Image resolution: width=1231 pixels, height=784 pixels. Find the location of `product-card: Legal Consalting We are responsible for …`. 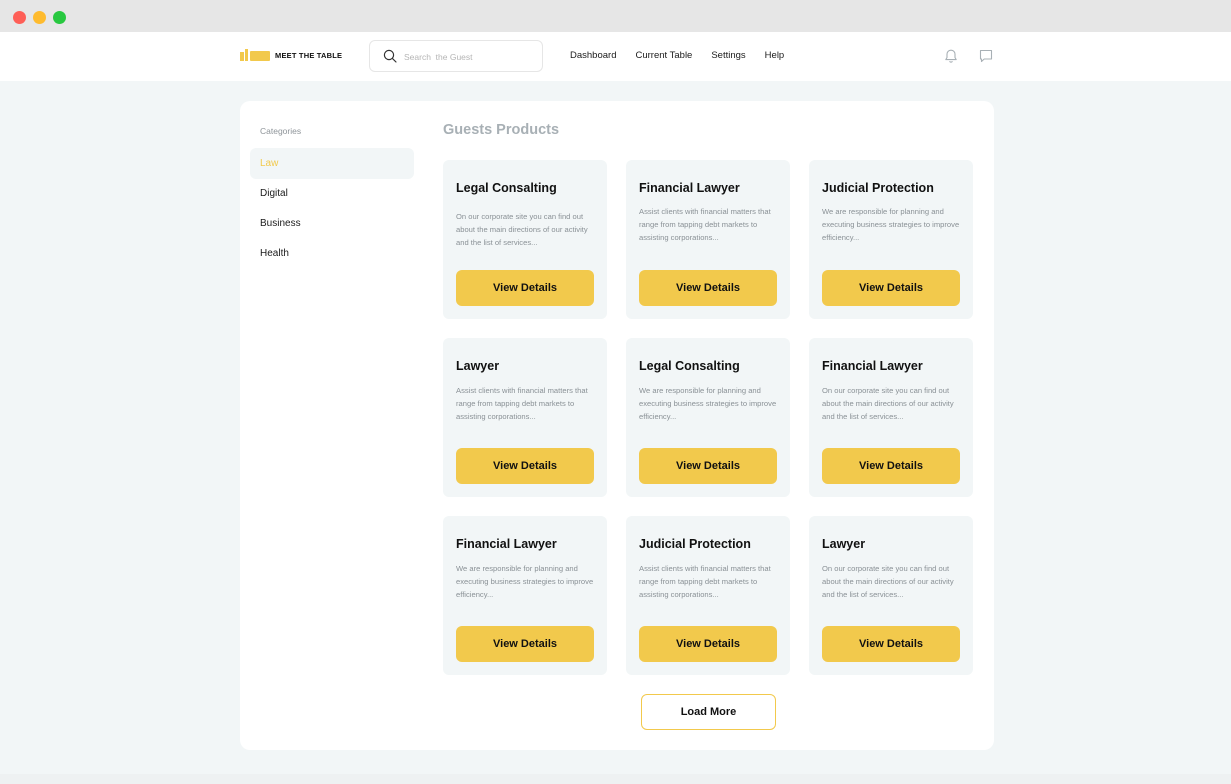

product-card: Legal Consalting We are responsible for … is located at coordinates (708, 417).